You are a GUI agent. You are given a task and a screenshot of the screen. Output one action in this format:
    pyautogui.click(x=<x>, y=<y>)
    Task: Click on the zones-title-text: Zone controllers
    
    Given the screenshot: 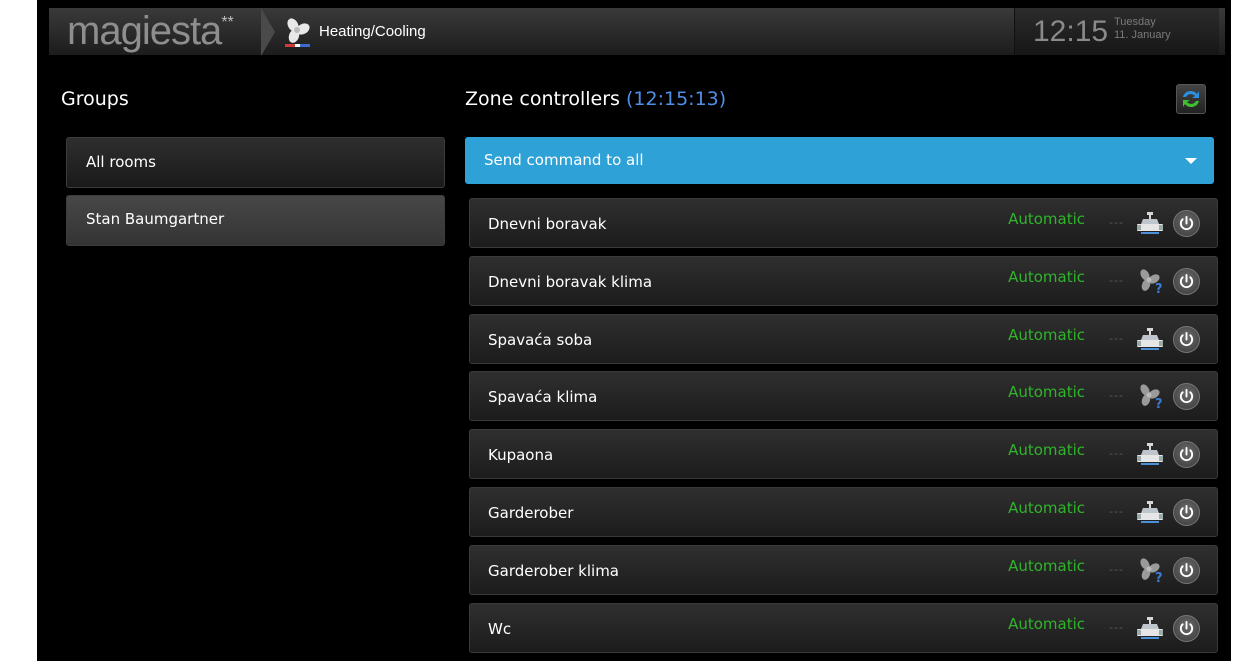 What is the action you would take?
    pyautogui.click(x=542, y=99)
    